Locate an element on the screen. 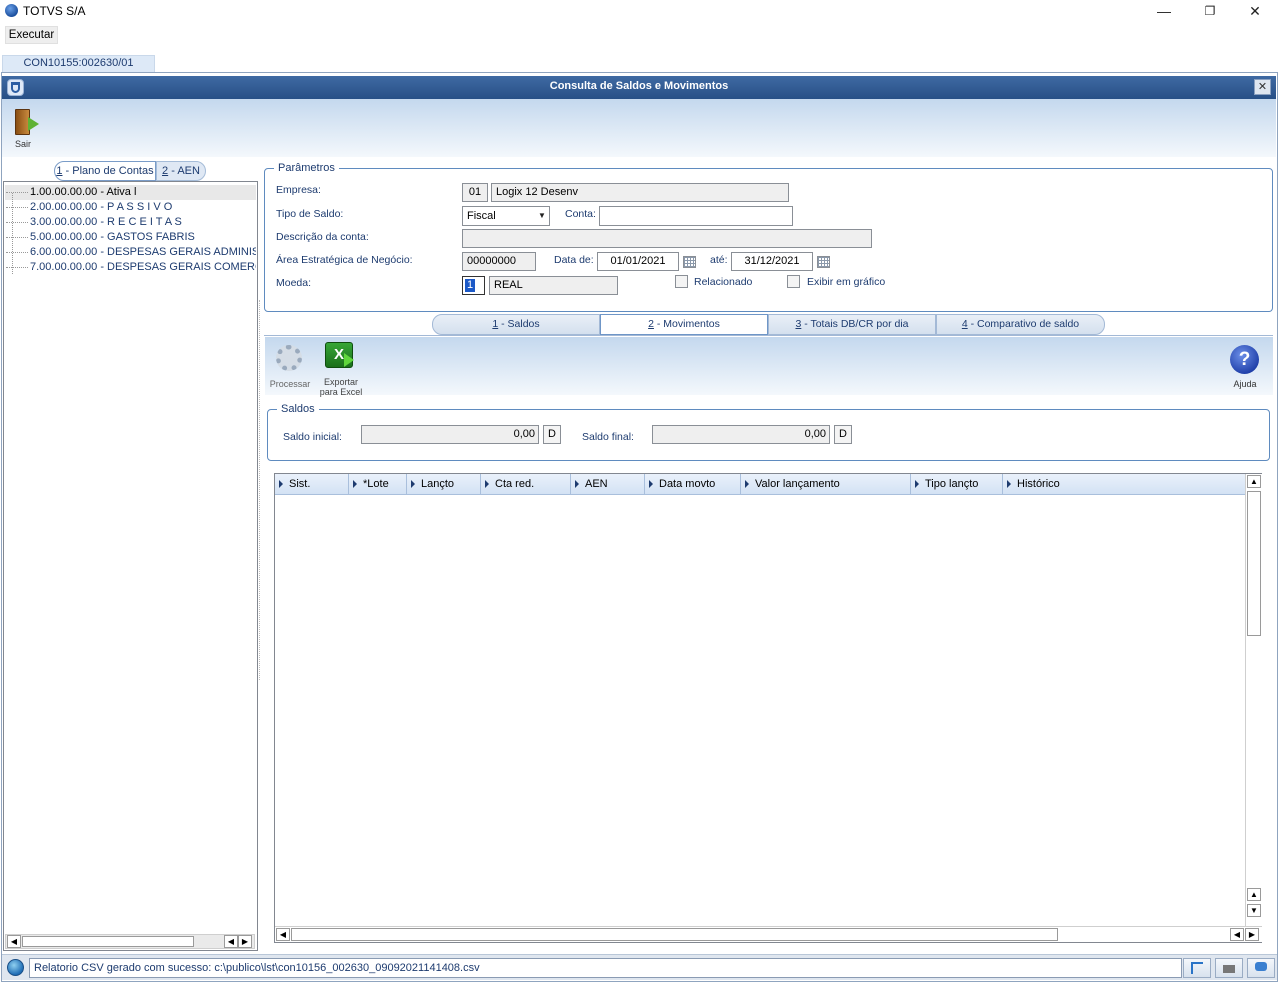 Image resolution: width=1280 pixels, height=984 pixels. chevron-down-icon: ▼ is located at coordinates (542, 216).